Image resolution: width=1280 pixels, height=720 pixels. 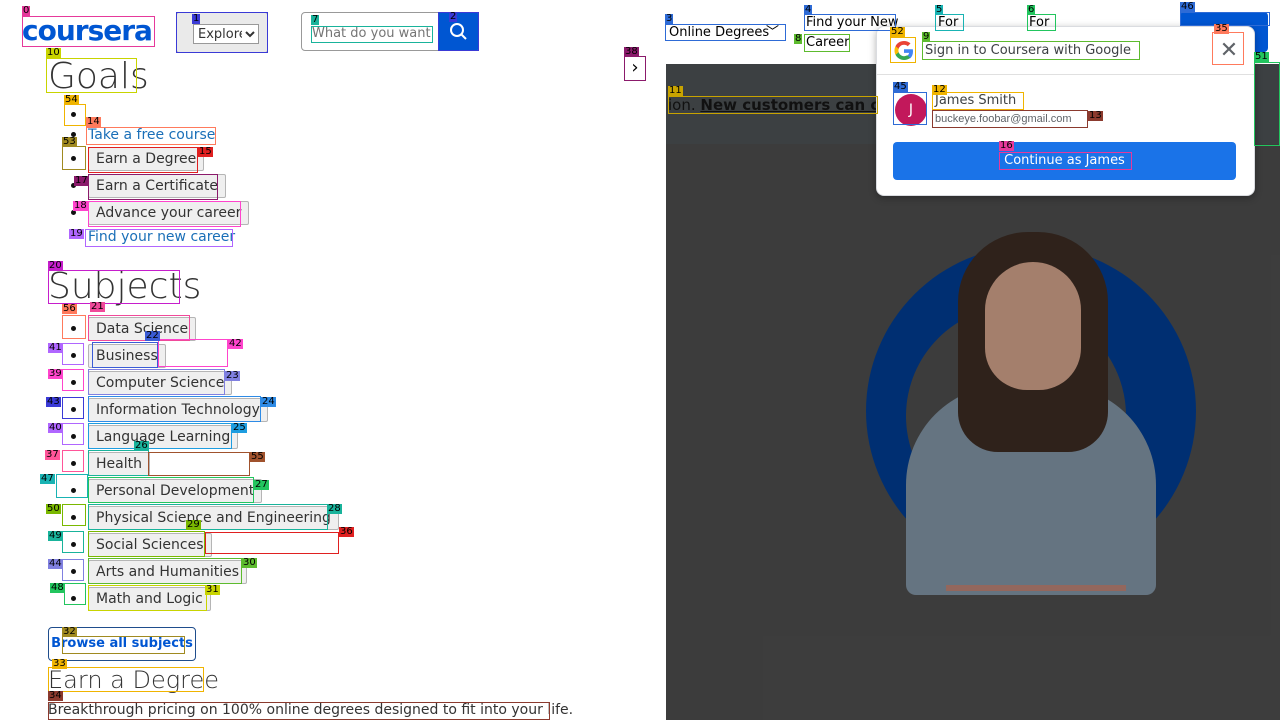 I want to click on annotation-label: 46, so click(x=1187, y=6).